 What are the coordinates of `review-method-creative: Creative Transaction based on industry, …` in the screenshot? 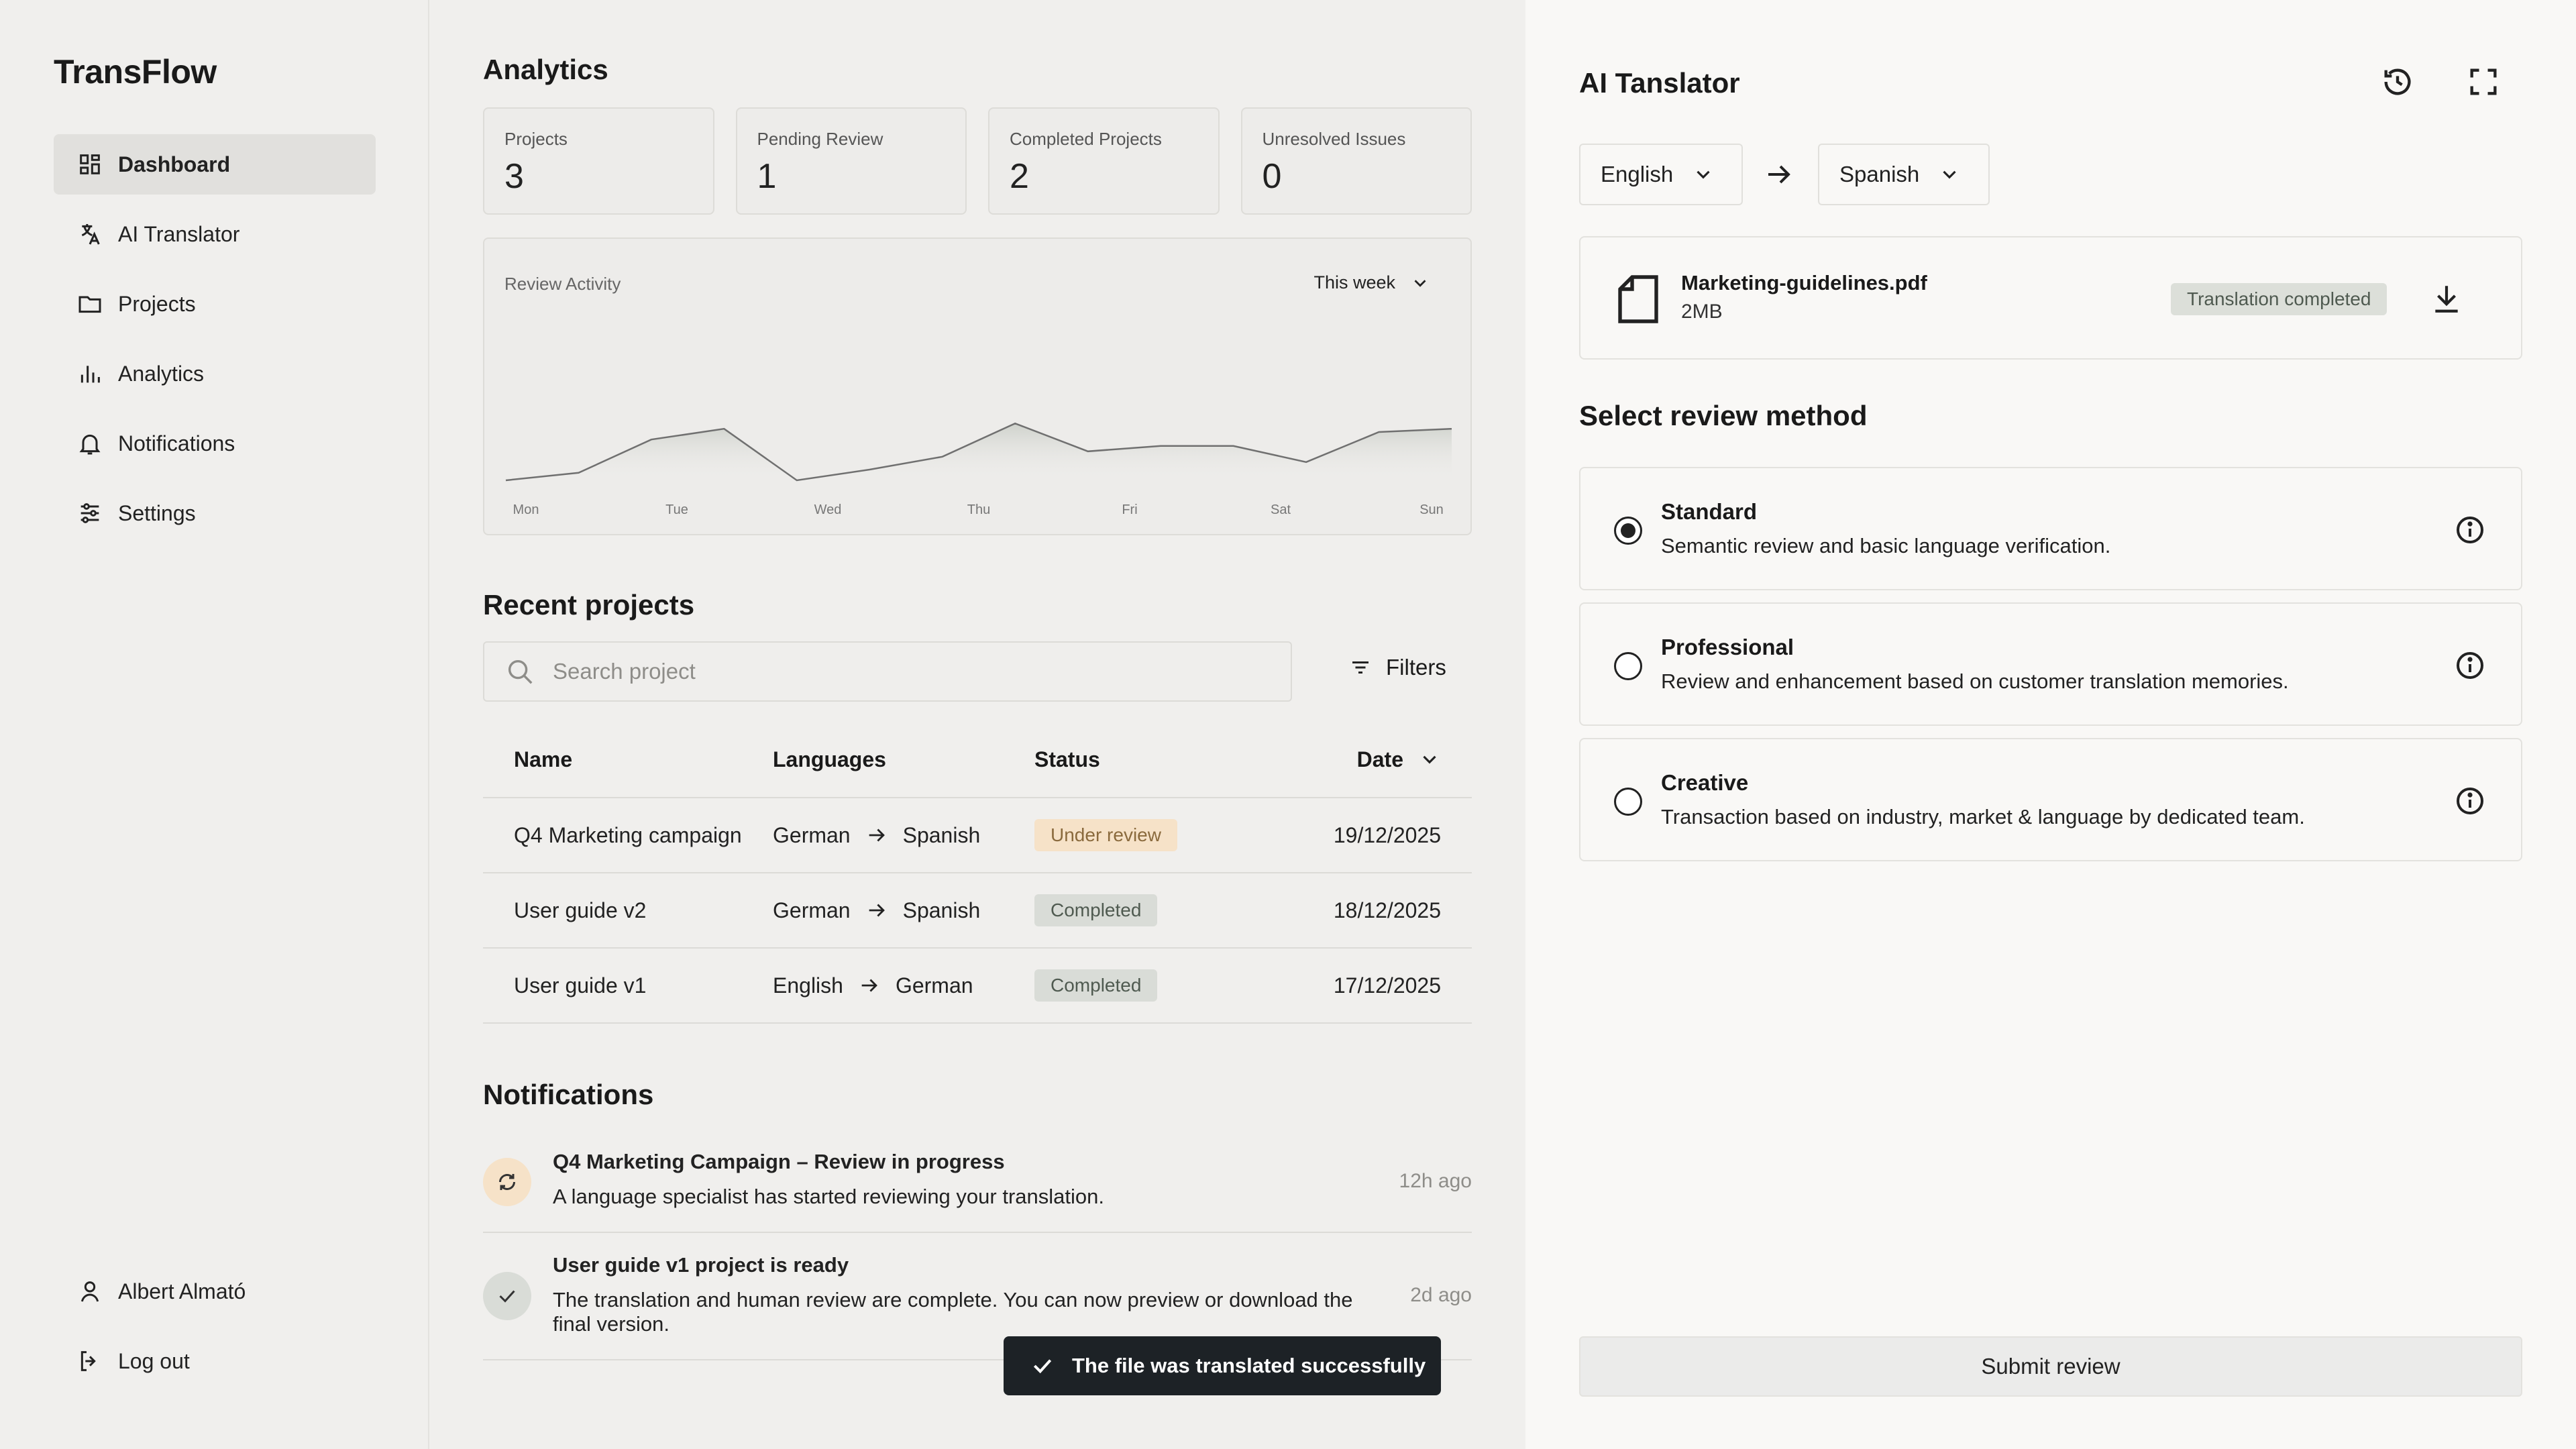 It's located at (2050, 799).